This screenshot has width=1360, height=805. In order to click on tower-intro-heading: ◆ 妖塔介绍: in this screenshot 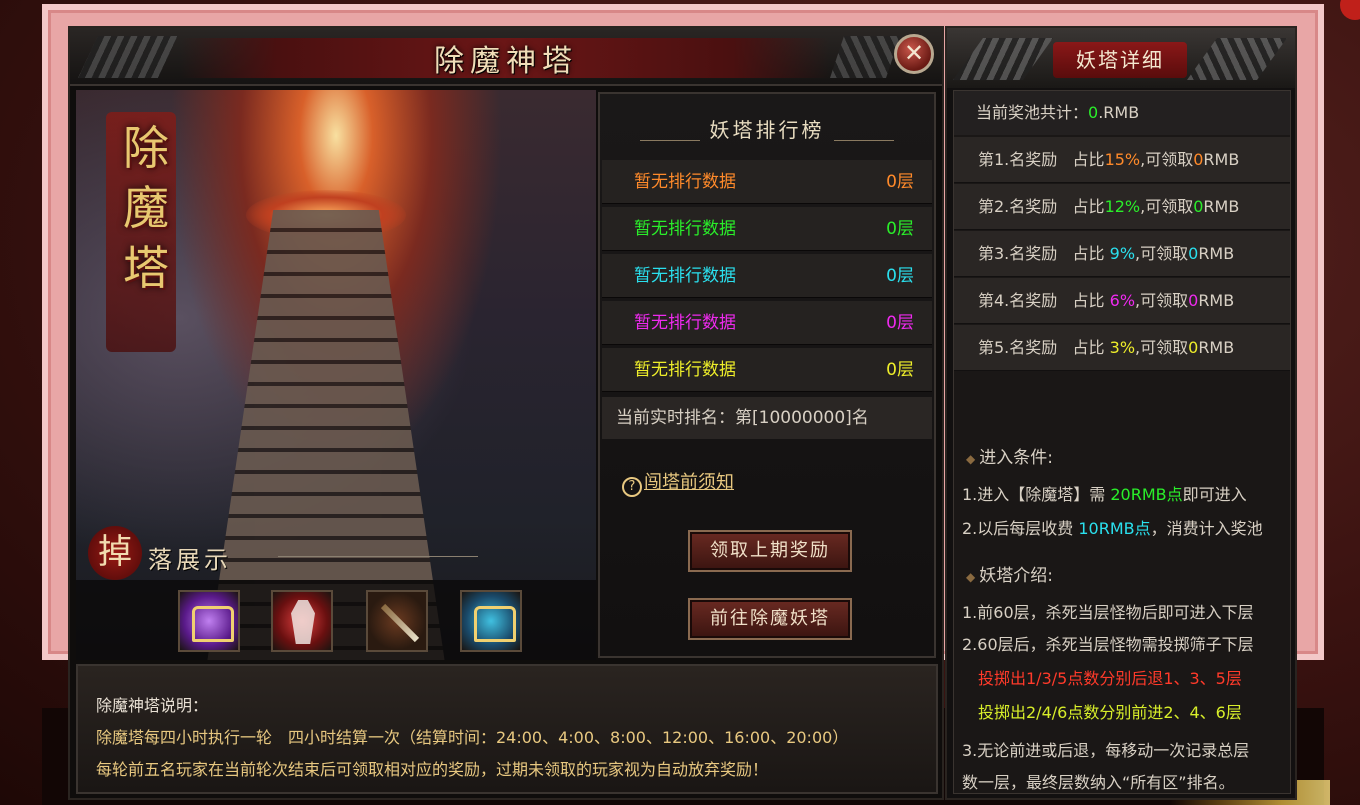, I will do `click(1009, 573)`.